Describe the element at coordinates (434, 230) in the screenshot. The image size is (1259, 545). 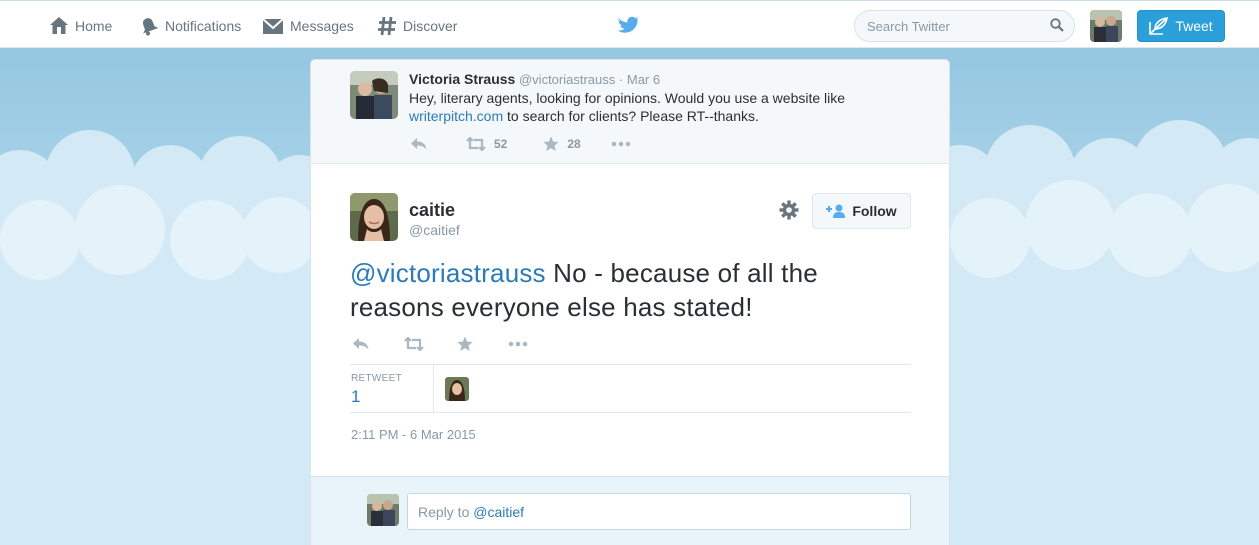
I see `main-tweet-screen-name: @caitief` at that location.